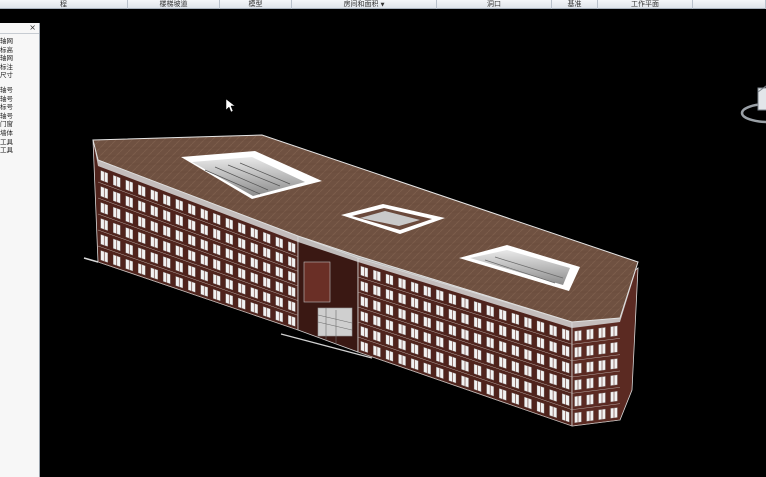 The height and width of the screenshot is (477, 766). I want to click on ribbon-panel-6: 工作平面, so click(645, 4).